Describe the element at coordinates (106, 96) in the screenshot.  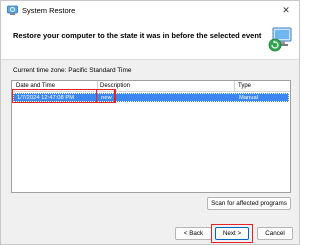
I see `highlight-box-description` at that location.